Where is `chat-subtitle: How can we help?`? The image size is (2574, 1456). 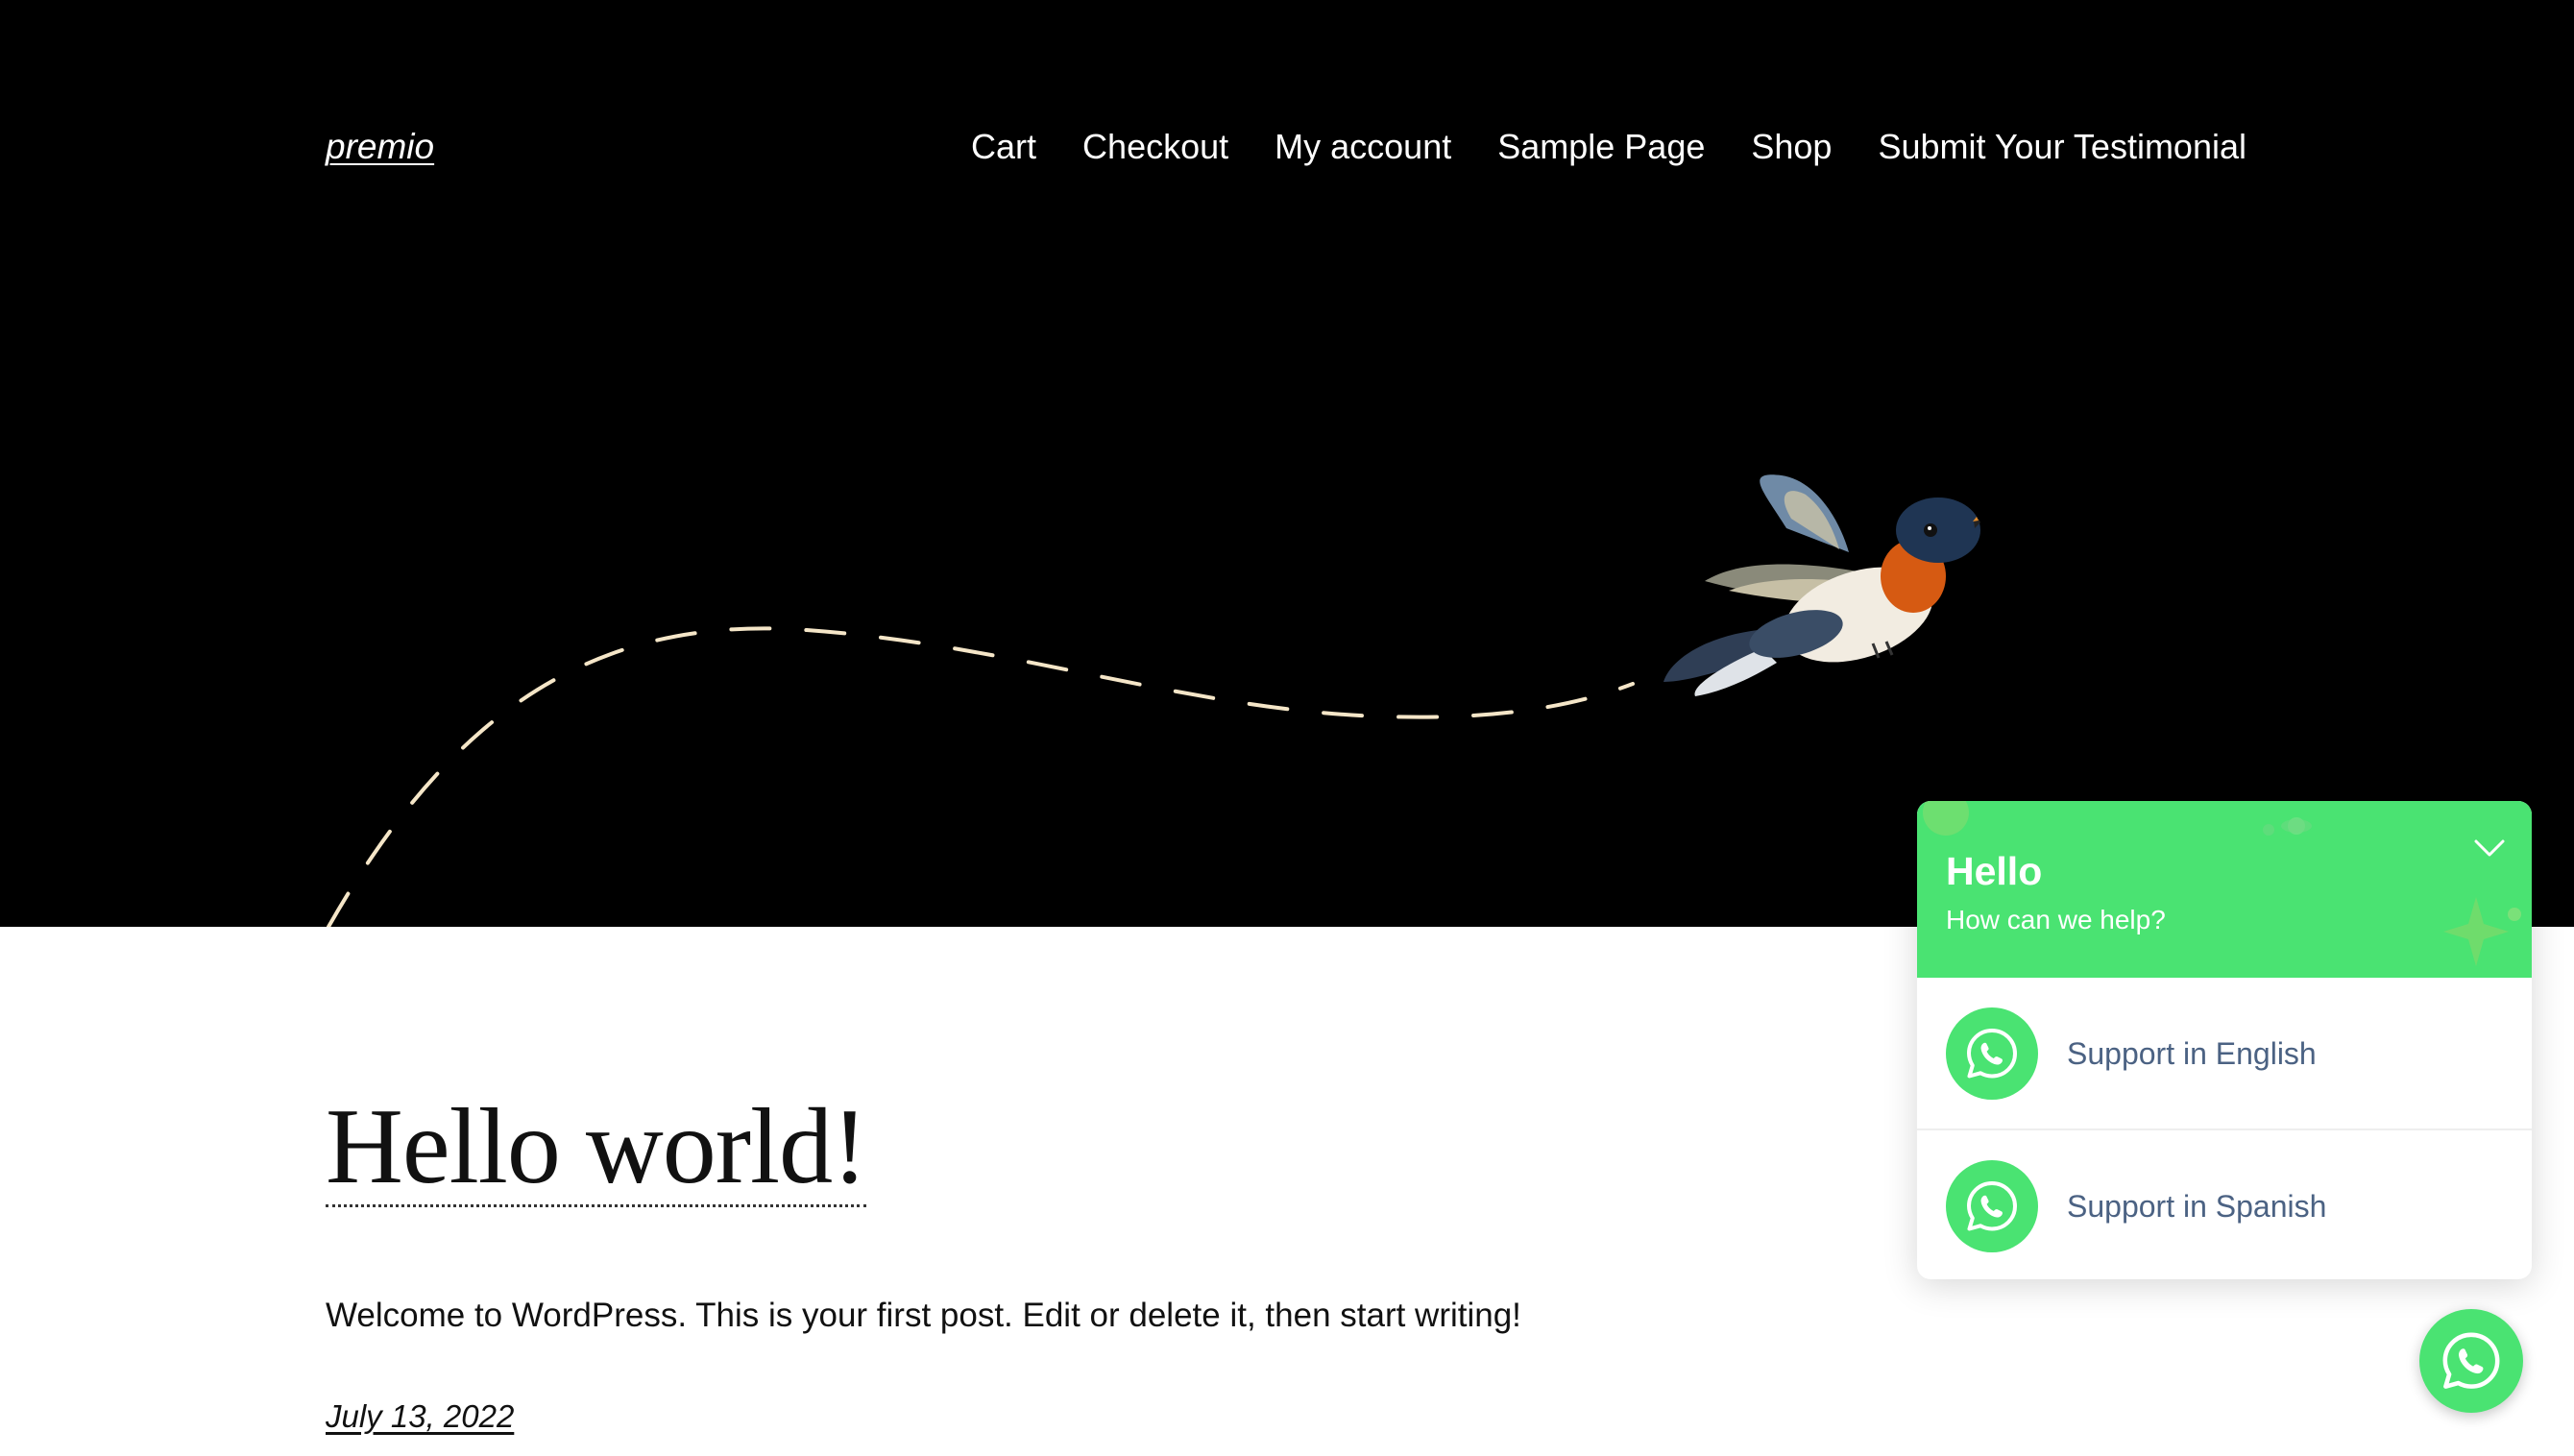 chat-subtitle: How can we help? is located at coordinates (2056, 920).